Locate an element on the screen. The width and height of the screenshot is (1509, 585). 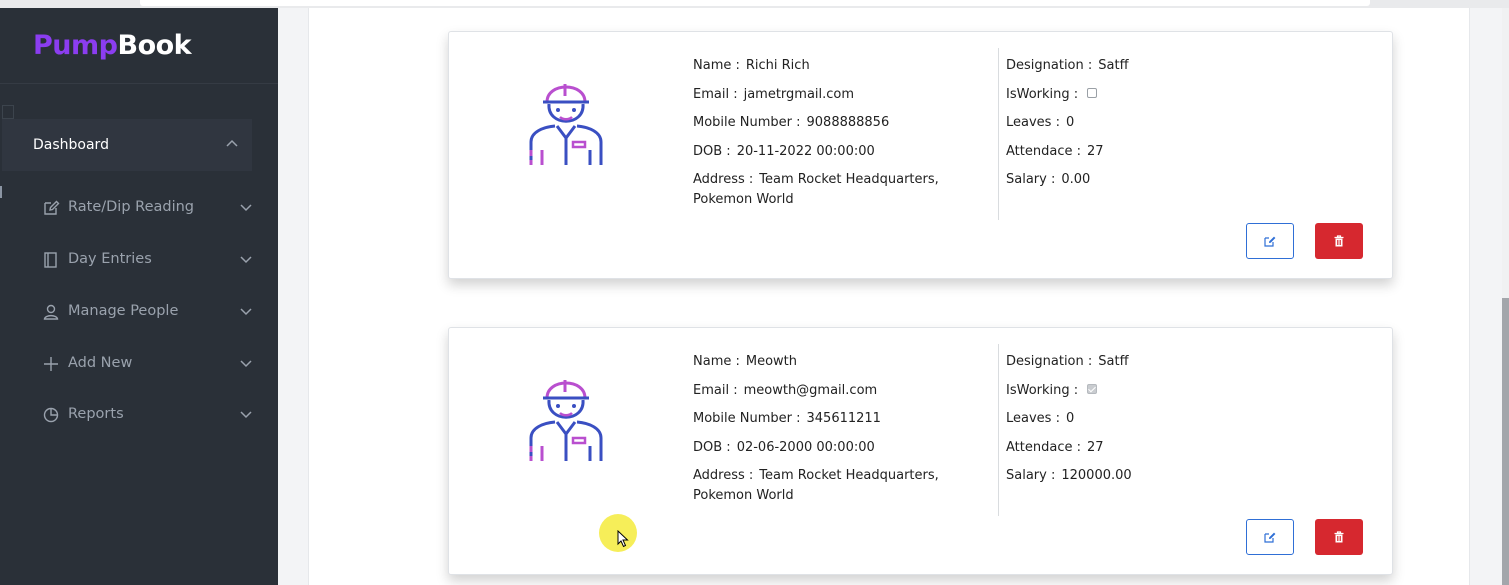
book-icon is located at coordinates (50, 260).